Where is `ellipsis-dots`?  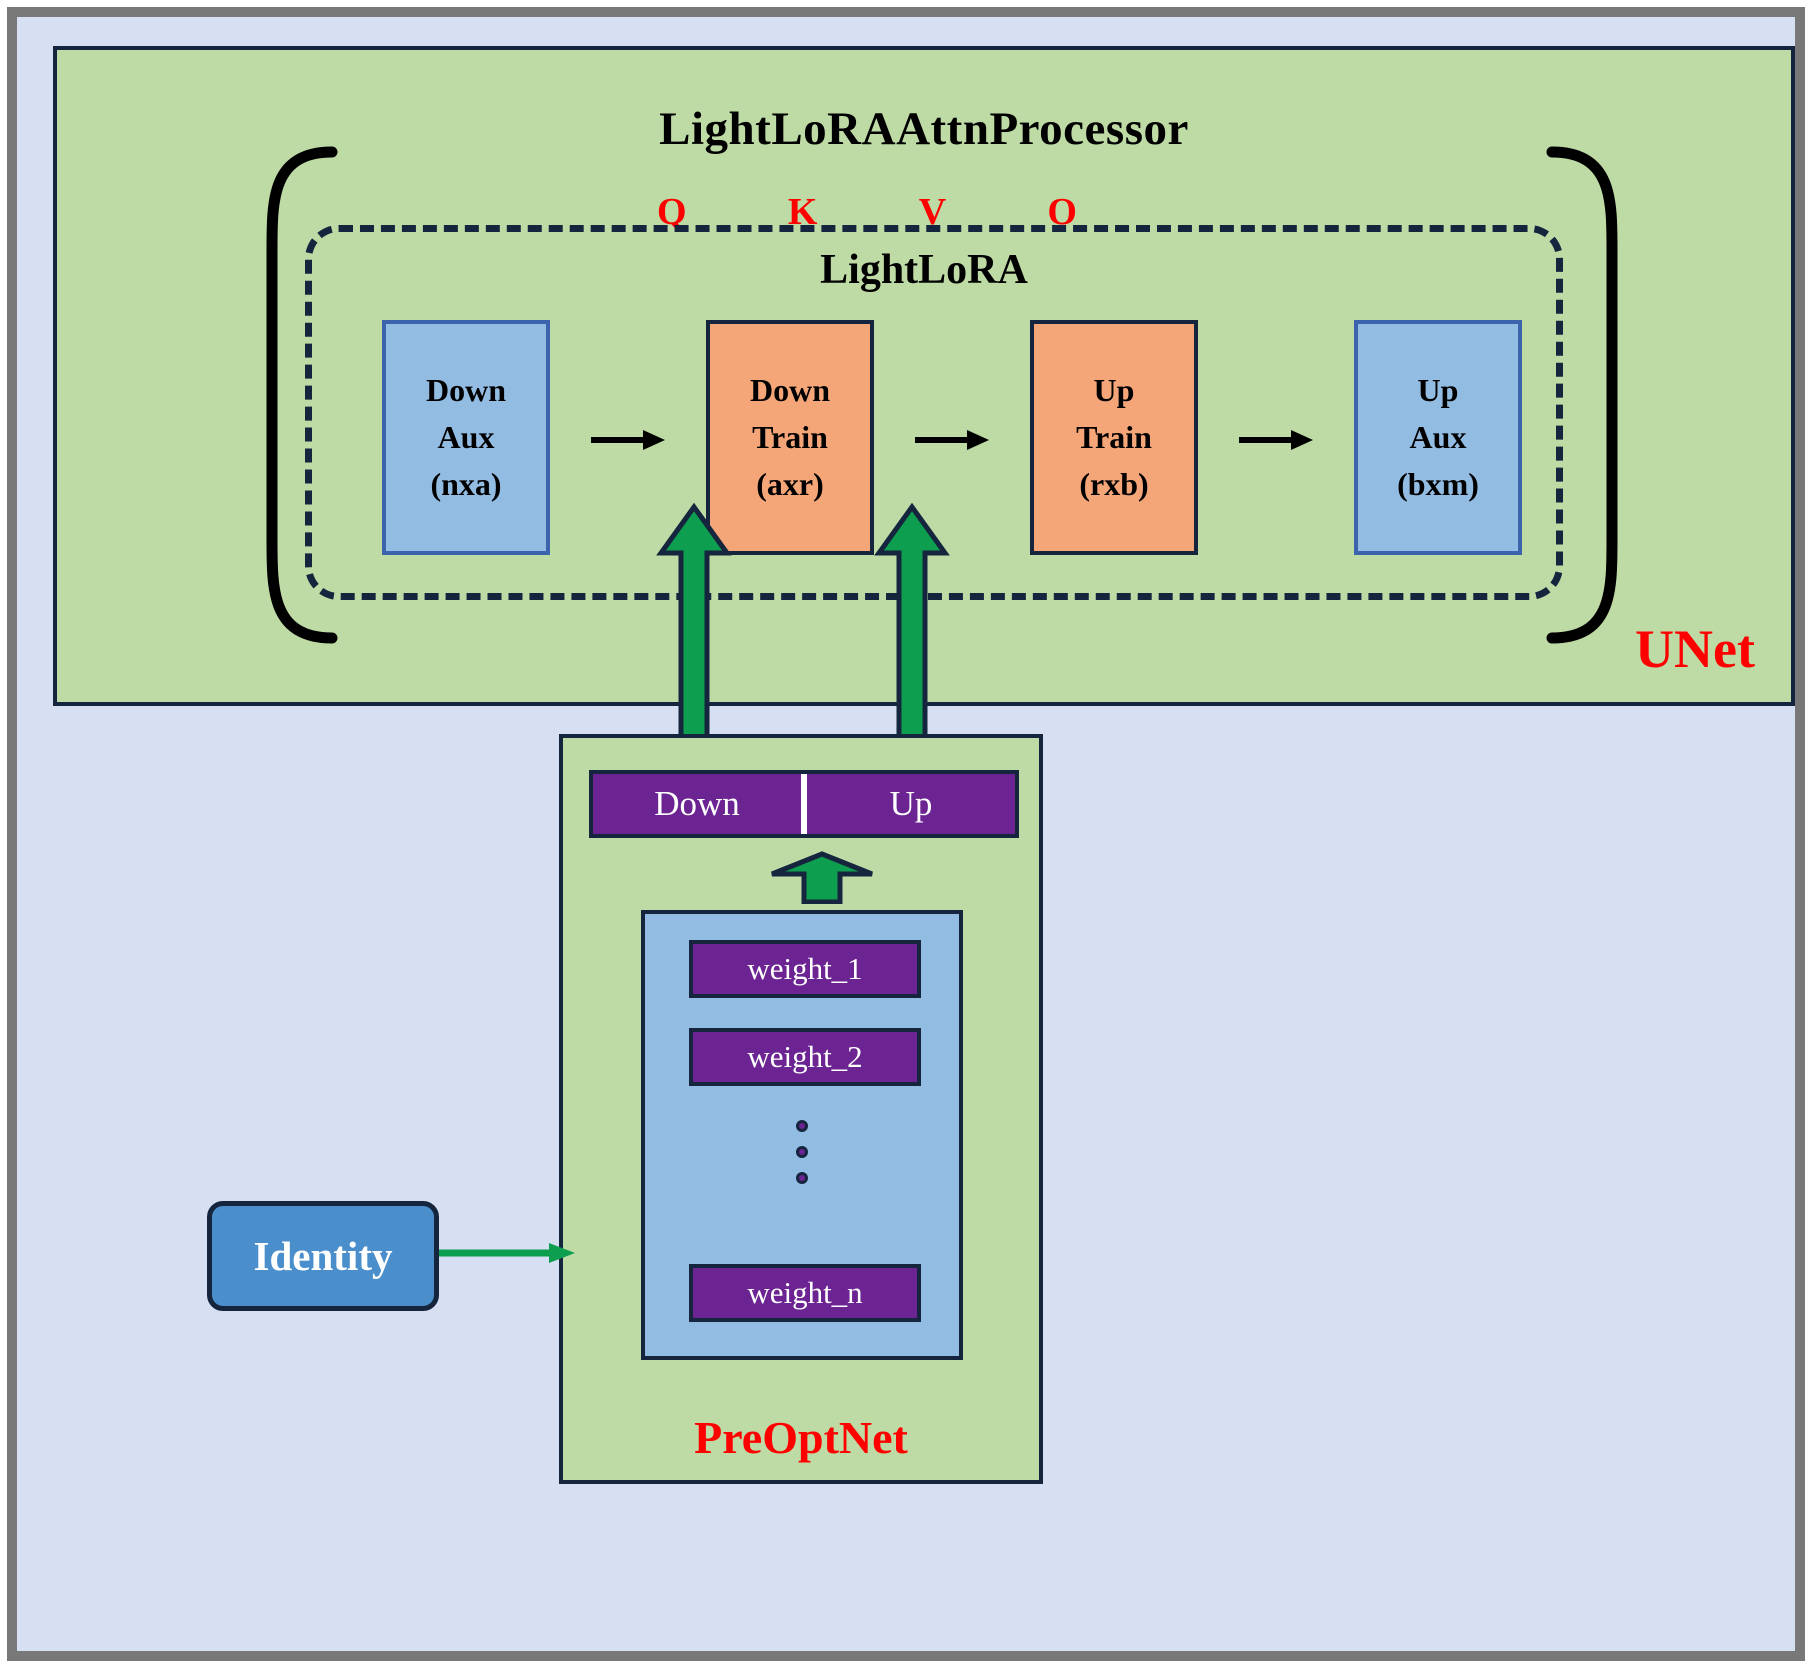 ellipsis-dots is located at coordinates (802, 1152).